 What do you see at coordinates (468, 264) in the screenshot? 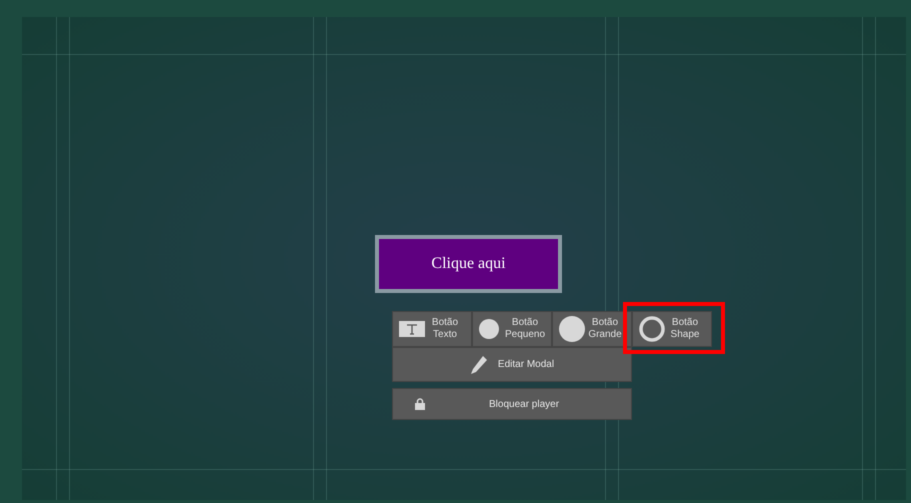
I see `clique-button: Clique aqui` at bounding box center [468, 264].